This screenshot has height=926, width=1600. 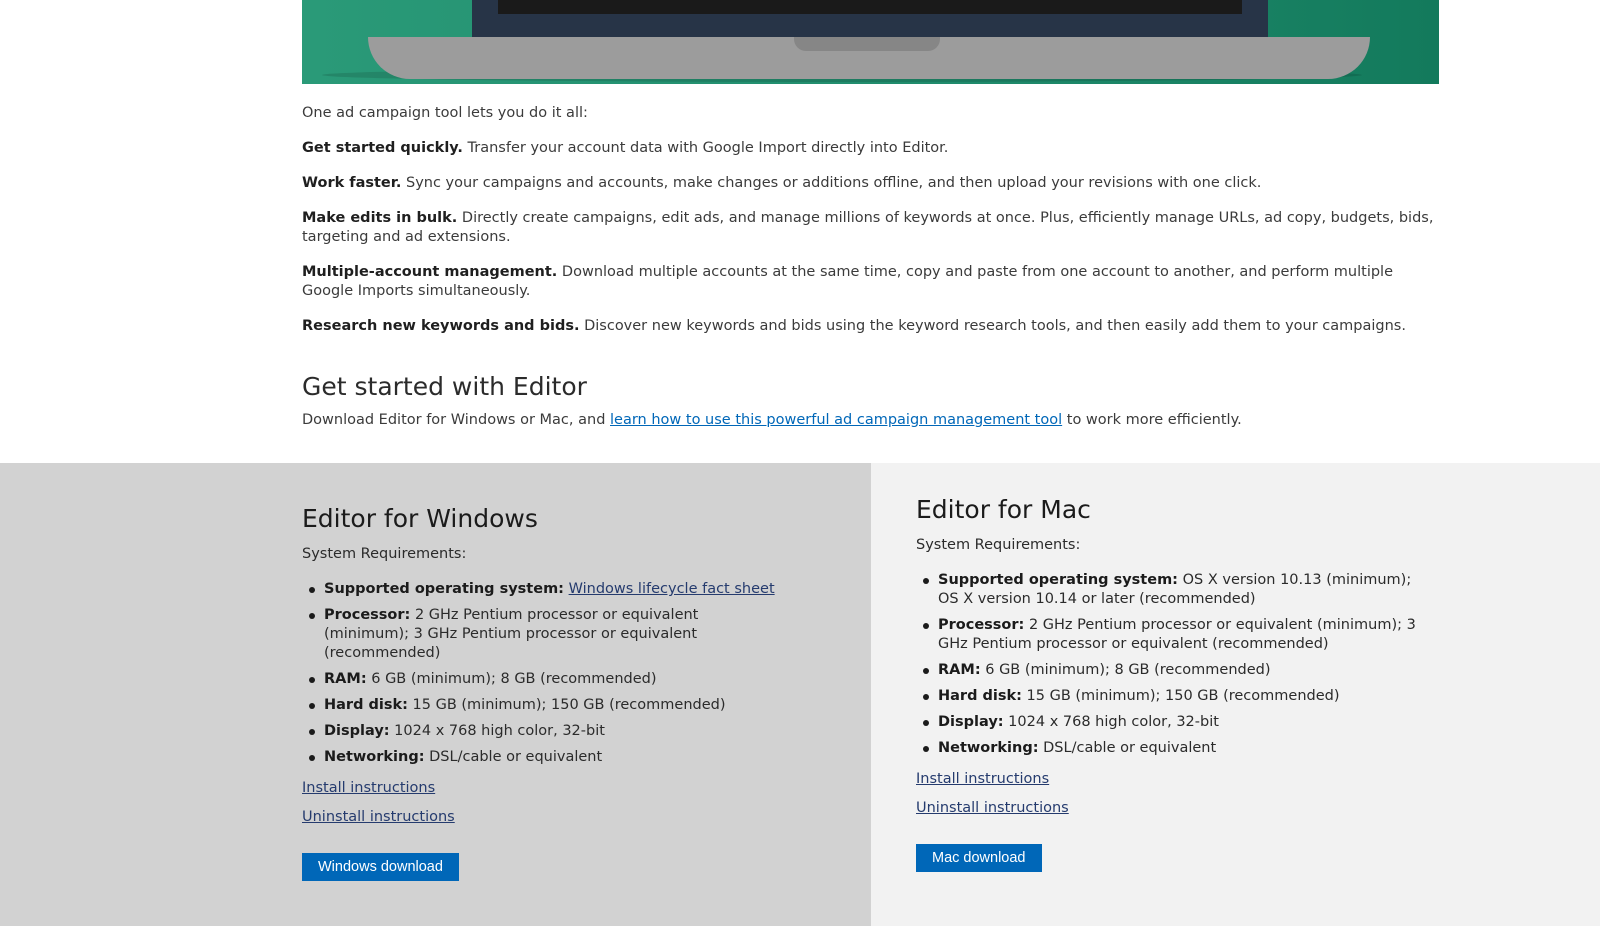 I want to click on windows-req-ram: RAM: 6 GB (minimum); 8 GB (recommended), so click(x=542, y=679).